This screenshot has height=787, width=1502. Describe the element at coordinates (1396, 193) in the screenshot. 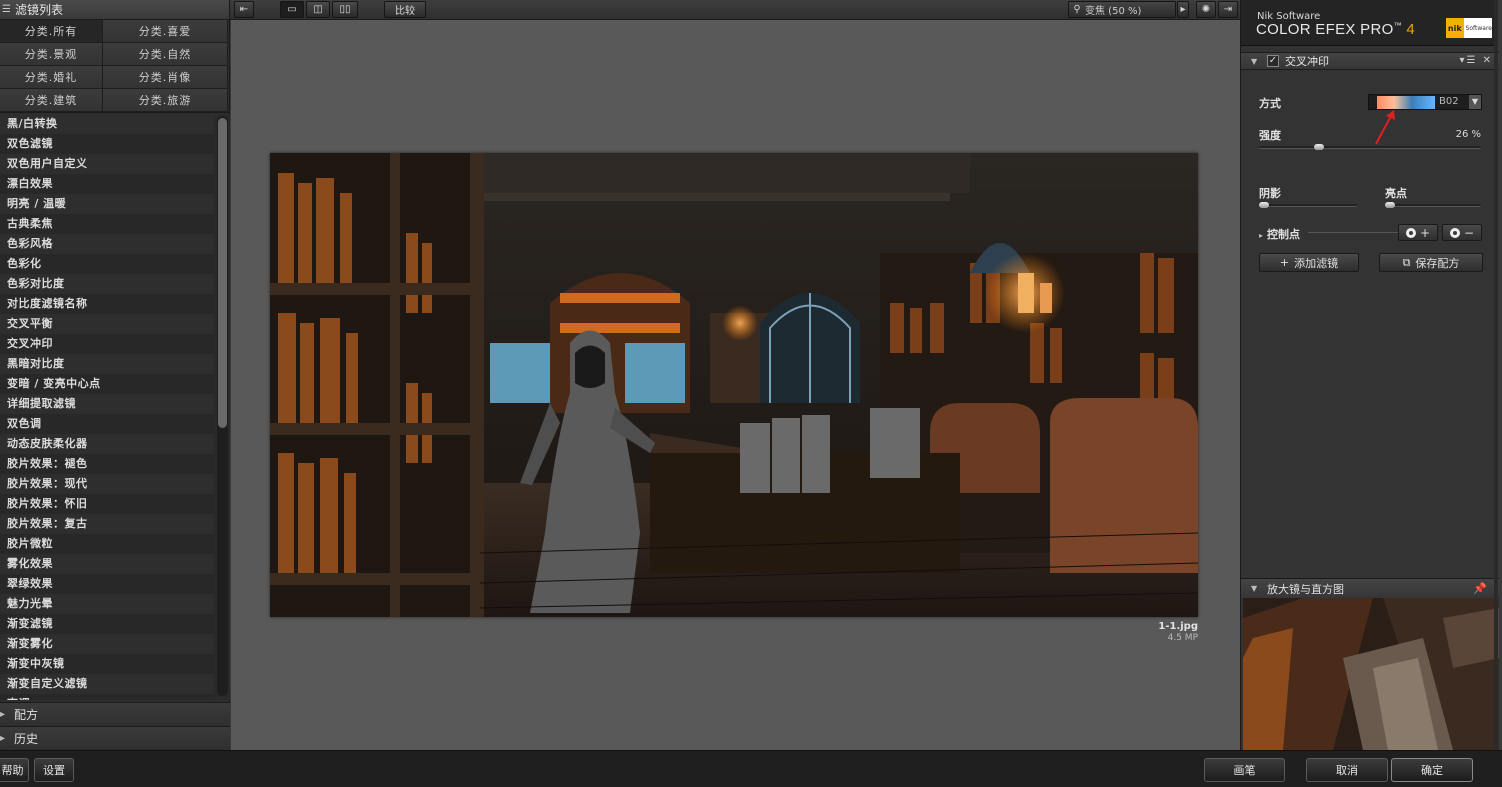

I see `highlights-label: 亮点` at that location.